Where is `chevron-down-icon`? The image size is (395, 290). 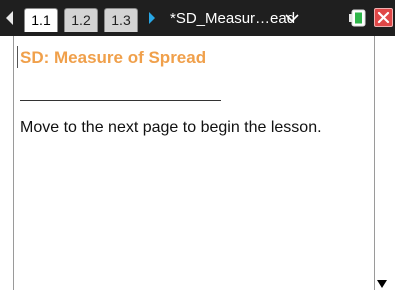 chevron-down-icon is located at coordinates (292, 18).